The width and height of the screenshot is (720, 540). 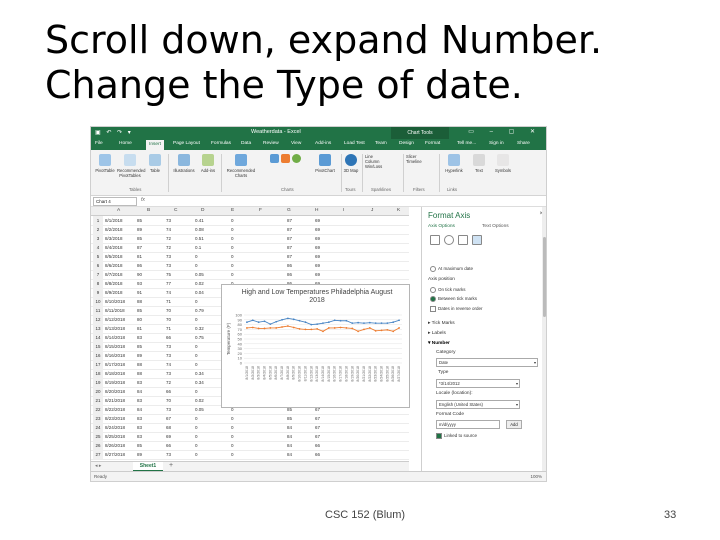 What do you see at coordinates (441, 323) in the screenshot?
I see `tick-marks-section: ▸ Tick Marks` at bounding box center [441, 323].